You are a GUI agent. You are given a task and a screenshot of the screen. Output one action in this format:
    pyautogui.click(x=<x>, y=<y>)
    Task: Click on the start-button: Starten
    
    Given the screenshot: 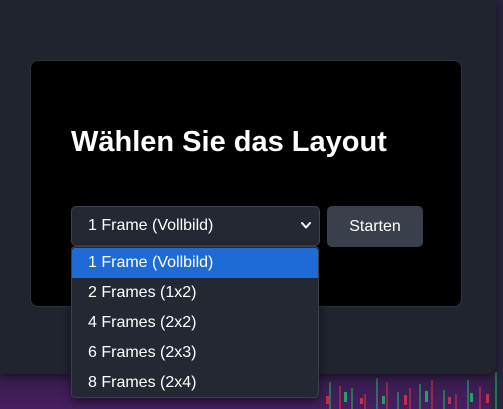 What is the action you would take?
    pyautogui.click(x=375, y=226)
    